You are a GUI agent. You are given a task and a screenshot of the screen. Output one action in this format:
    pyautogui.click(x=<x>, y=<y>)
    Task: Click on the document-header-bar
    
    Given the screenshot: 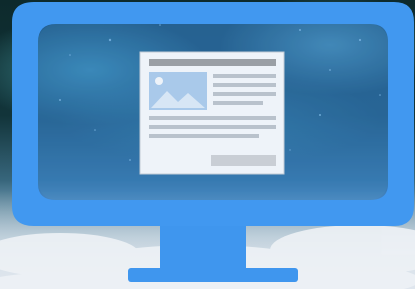 What is the action you would take?
    pyautogui.click(x=212, y=62)
    